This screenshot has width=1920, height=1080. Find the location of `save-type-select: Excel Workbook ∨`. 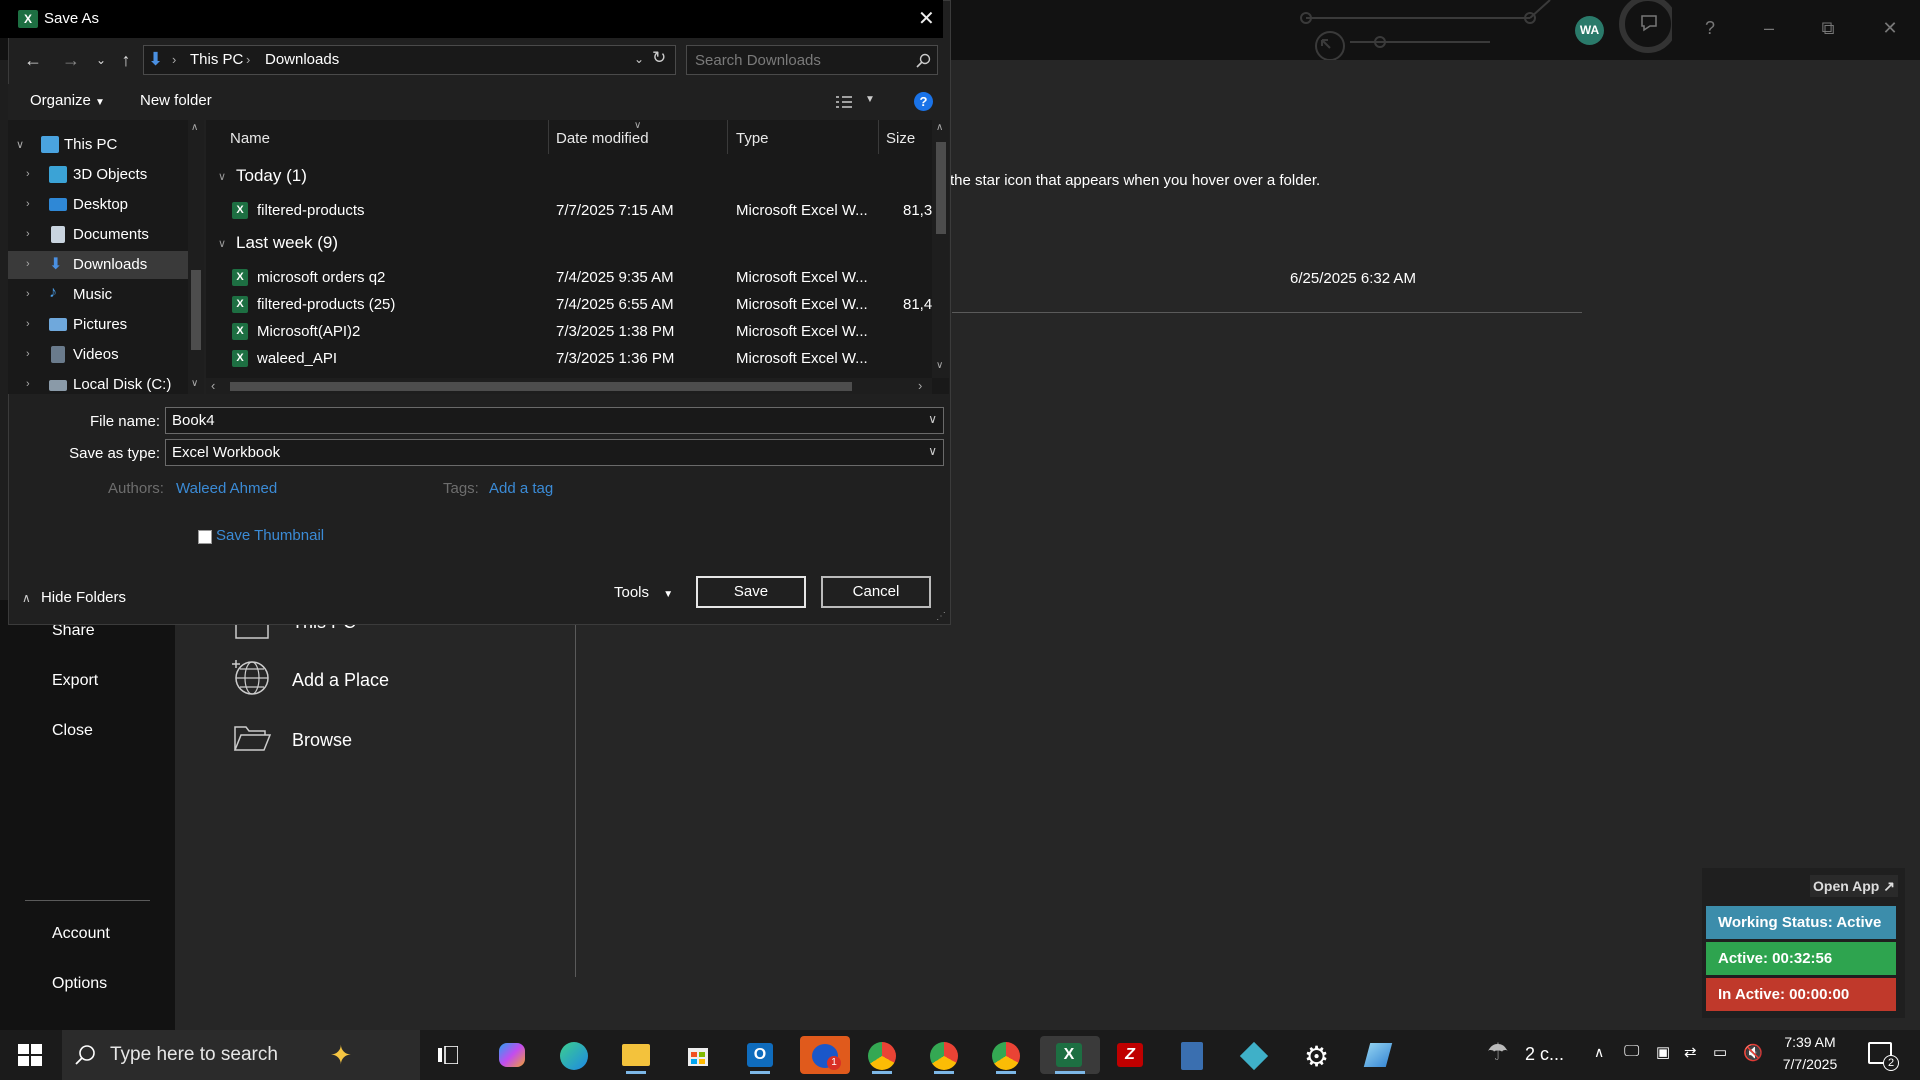

save-type-select: Excel Workbook ∨ is located at coordinates (554, 452).